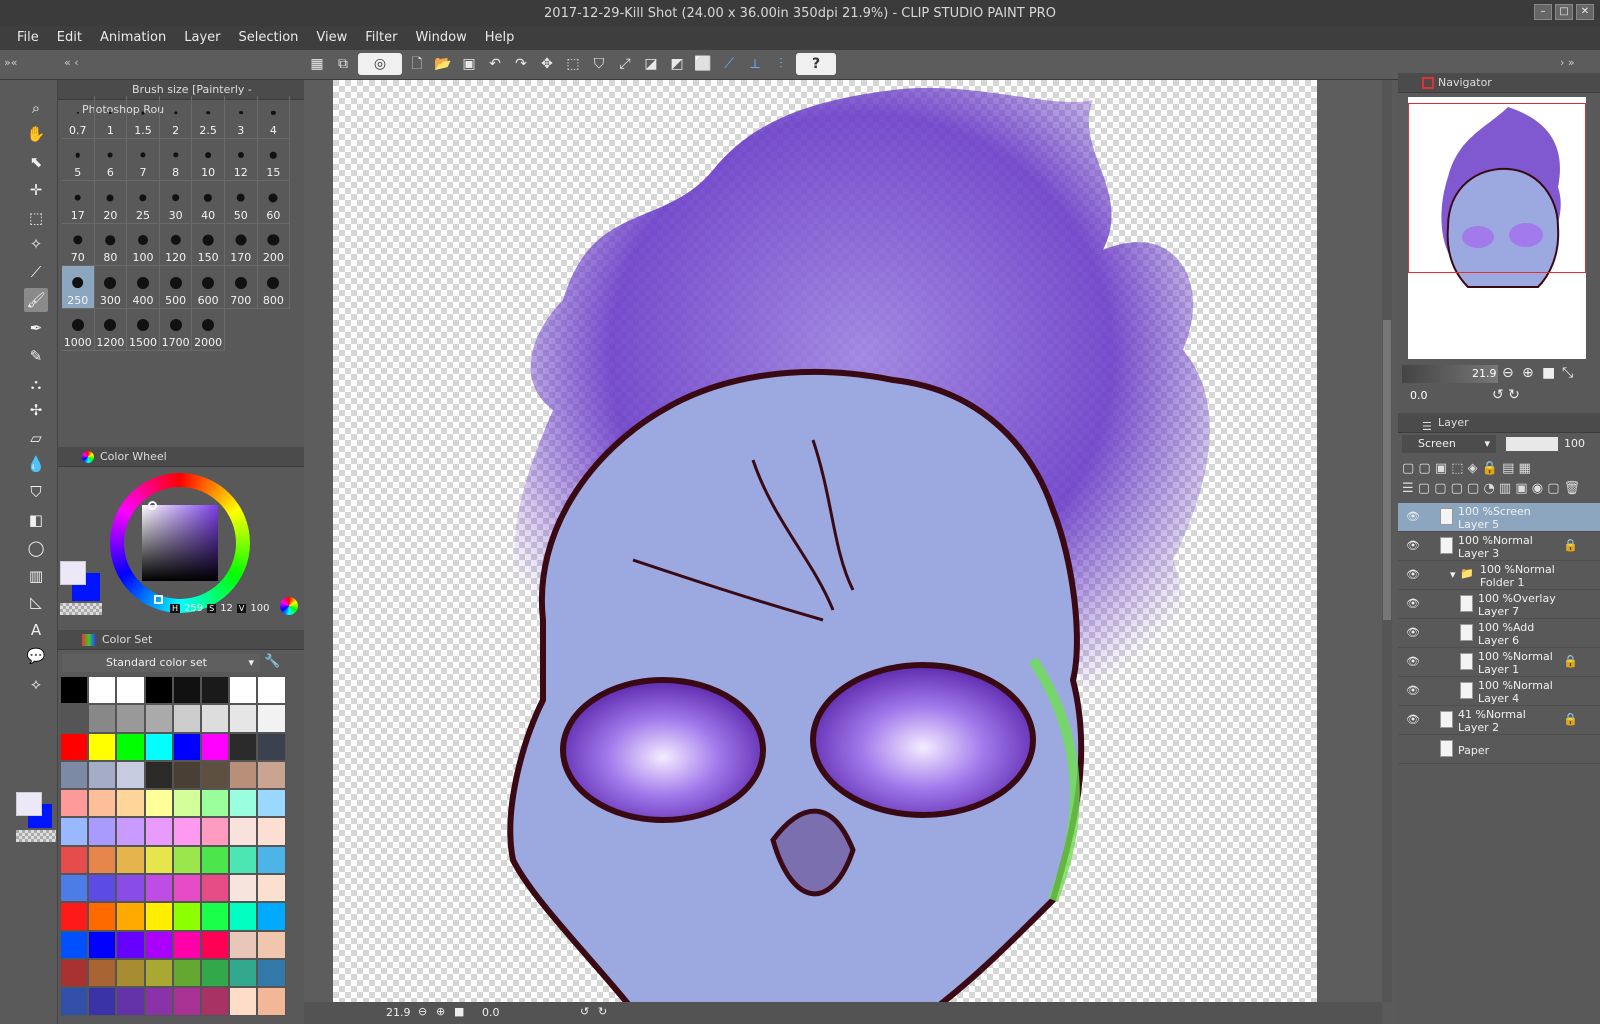  Describe the element at coordinates (29, 804) in the screenshot. I see `main-color-swatch` at that location.